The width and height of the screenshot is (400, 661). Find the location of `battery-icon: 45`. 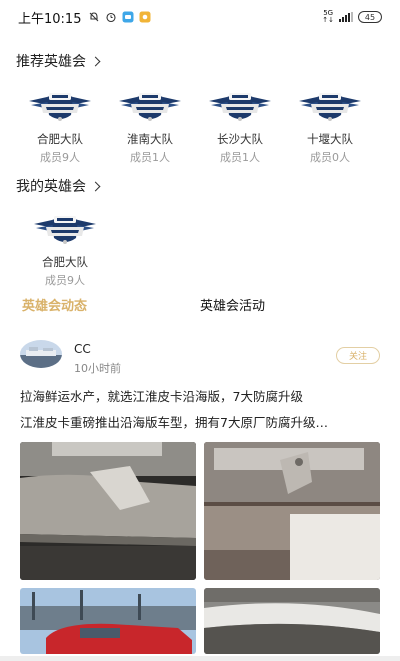

battery-icon: 45 is located at coordinates (370, 17).